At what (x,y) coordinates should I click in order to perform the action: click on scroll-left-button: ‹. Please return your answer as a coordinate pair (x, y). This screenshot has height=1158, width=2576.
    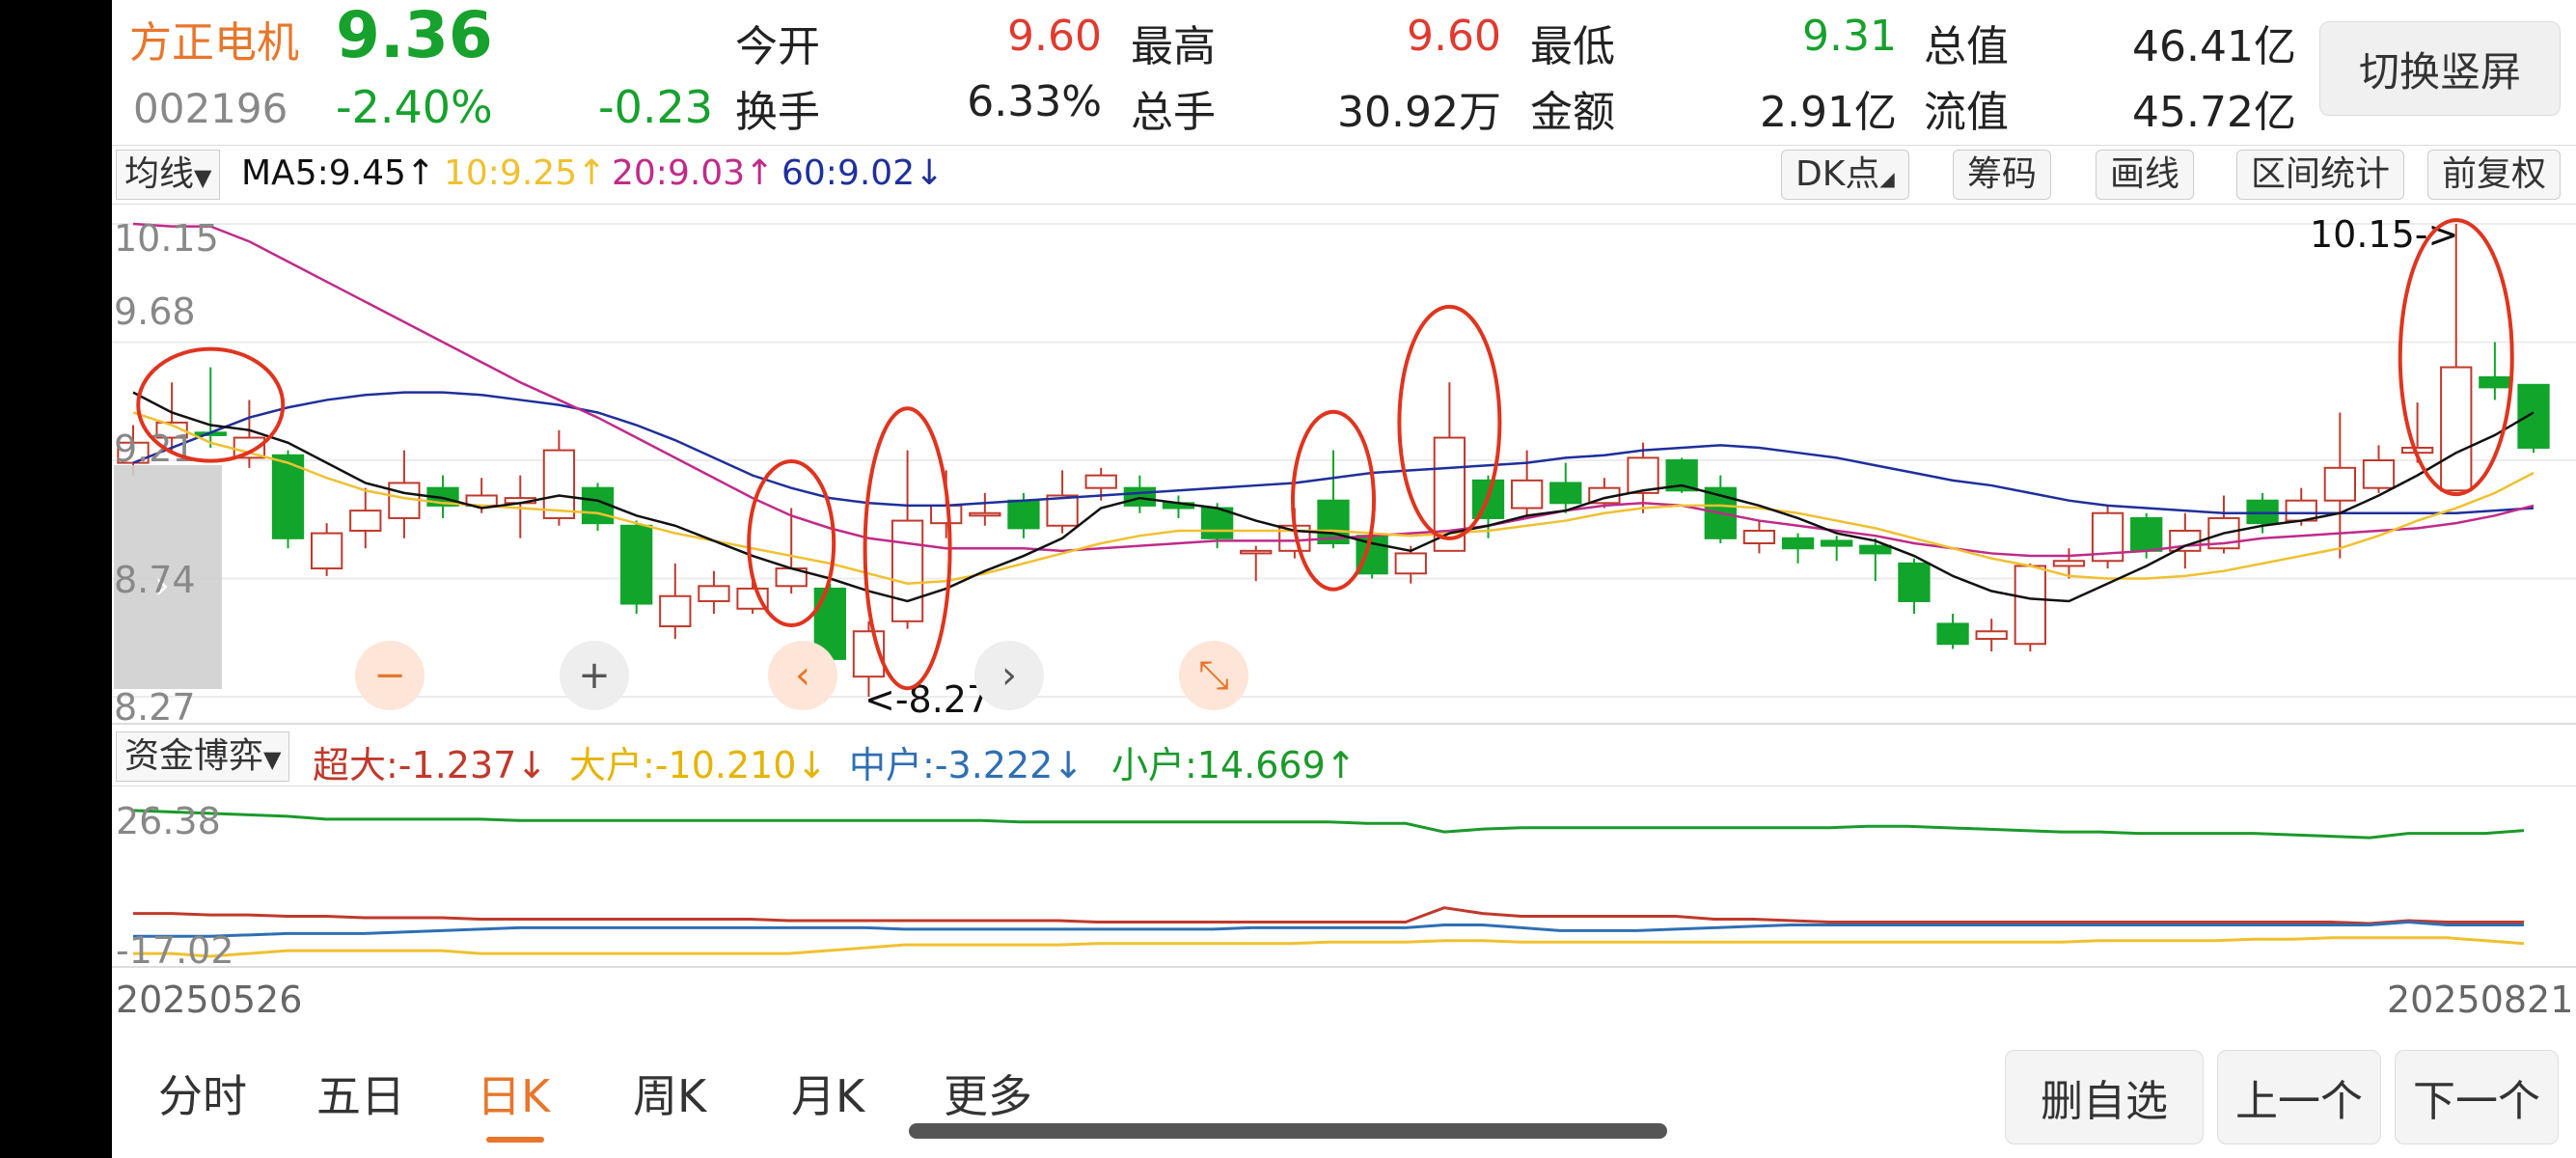
    Looking at the image, I should click on (802, 675).